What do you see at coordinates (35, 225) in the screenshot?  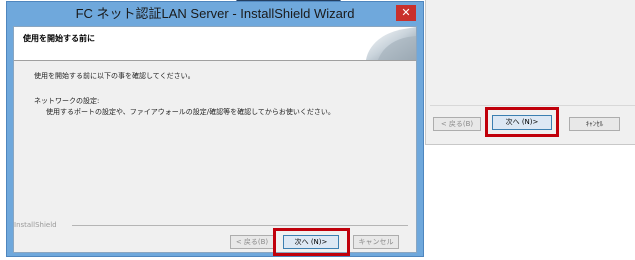 I see `installshield-brand-label: InstallShield` at bounding box center [35, 225].